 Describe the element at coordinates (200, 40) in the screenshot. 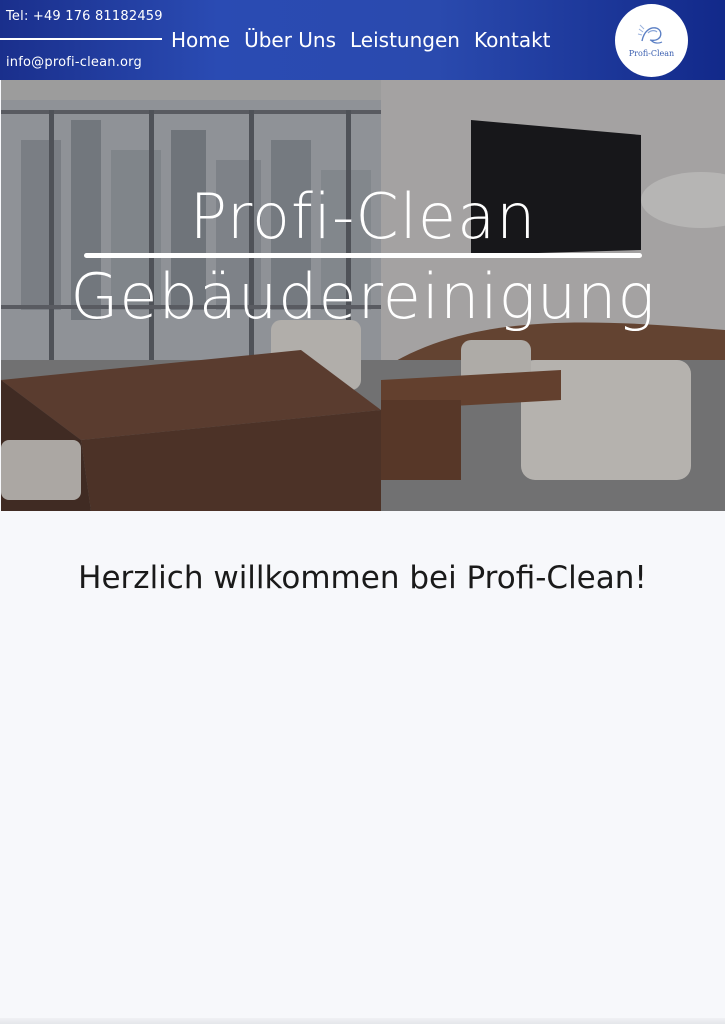

I see `nav-item-home: Home` at that location.